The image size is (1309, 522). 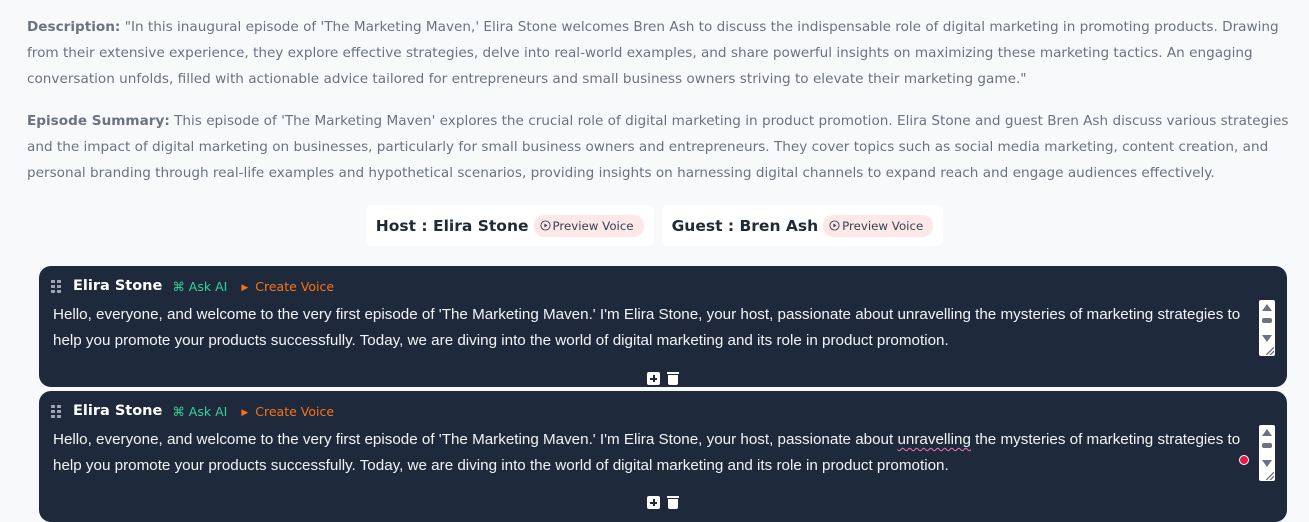 I want to click on dialogue-text-word: unravelling, so click(x=934, y=314).